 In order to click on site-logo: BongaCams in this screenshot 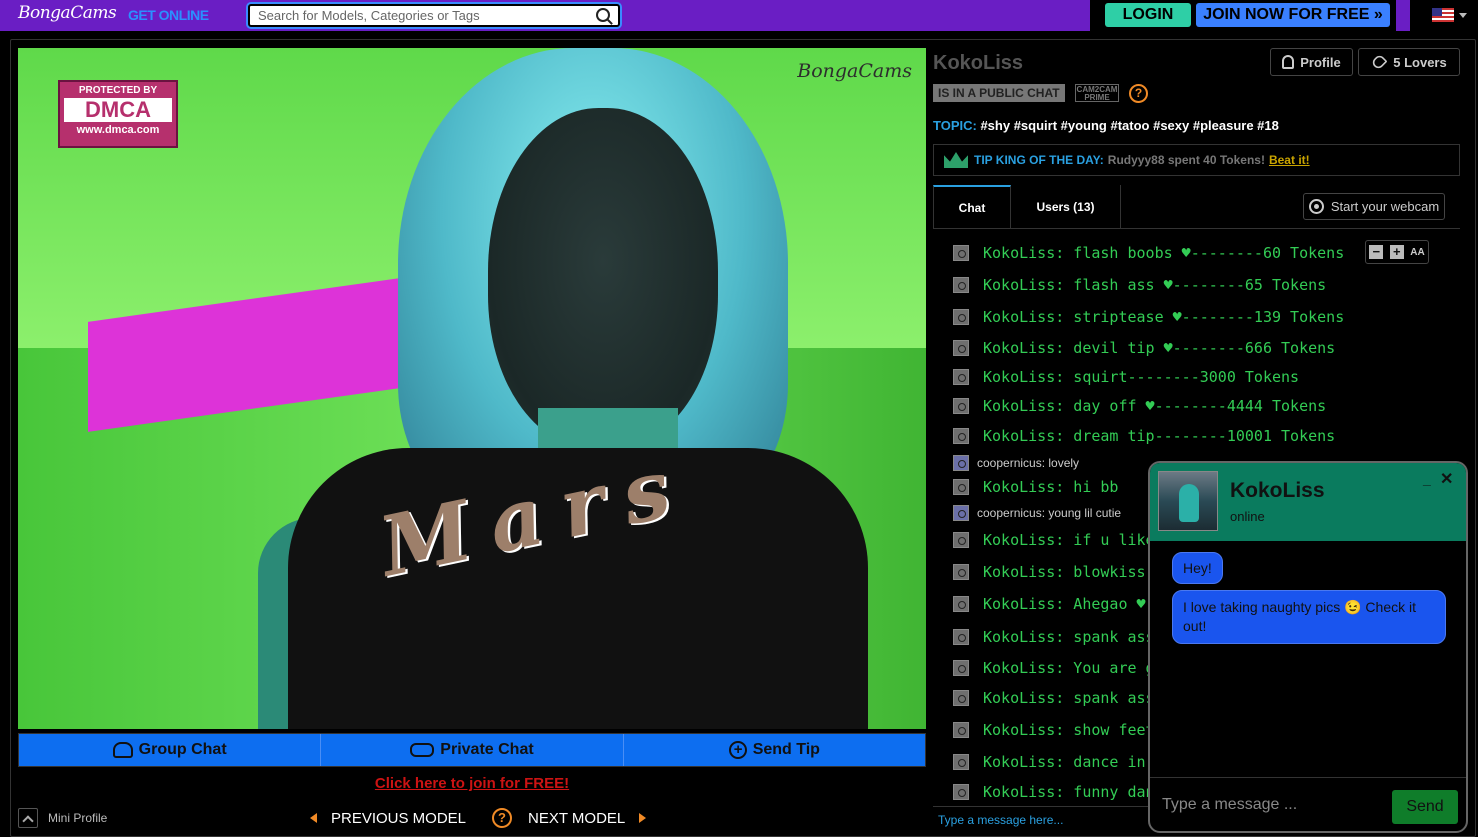, I will do `click(67, 13)`.